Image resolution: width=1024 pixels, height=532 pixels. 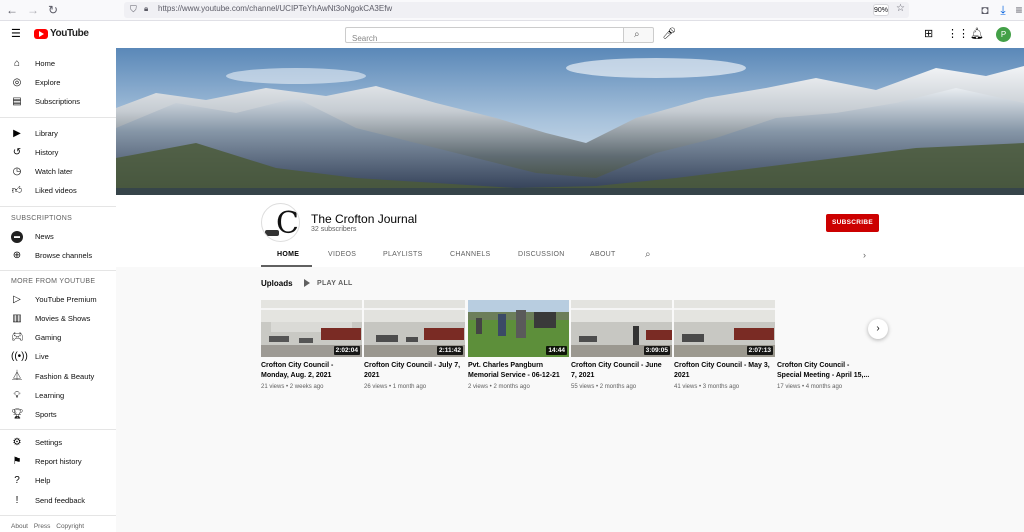 What do you see at coordinates (58, 442) in the screenshot?
I see `sidebar-item-settings: ⚙ Settings` at bounding box center [58, 442].